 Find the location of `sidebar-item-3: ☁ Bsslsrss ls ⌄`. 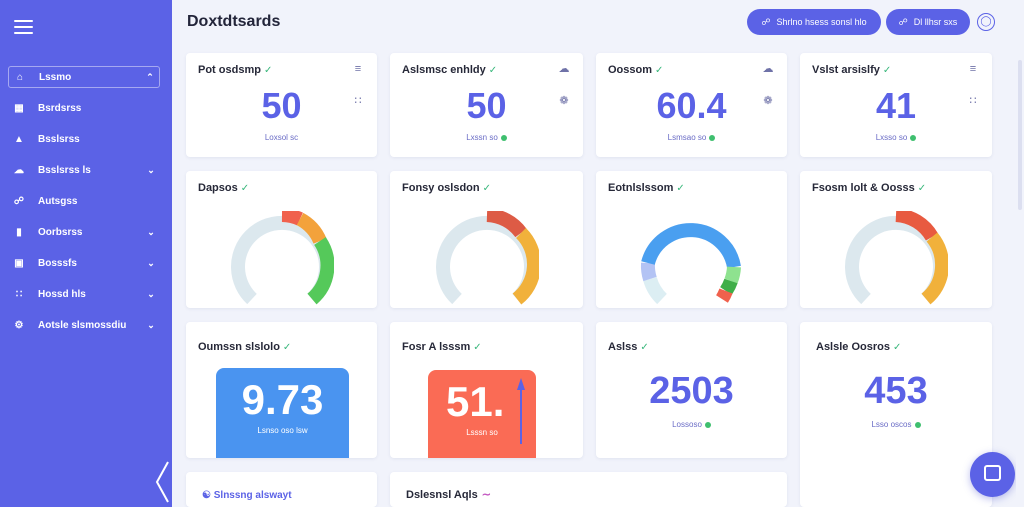

sidebar-item-3: ☁ Bsslsrss ls ⌄ is located at coordinates (84, 170).